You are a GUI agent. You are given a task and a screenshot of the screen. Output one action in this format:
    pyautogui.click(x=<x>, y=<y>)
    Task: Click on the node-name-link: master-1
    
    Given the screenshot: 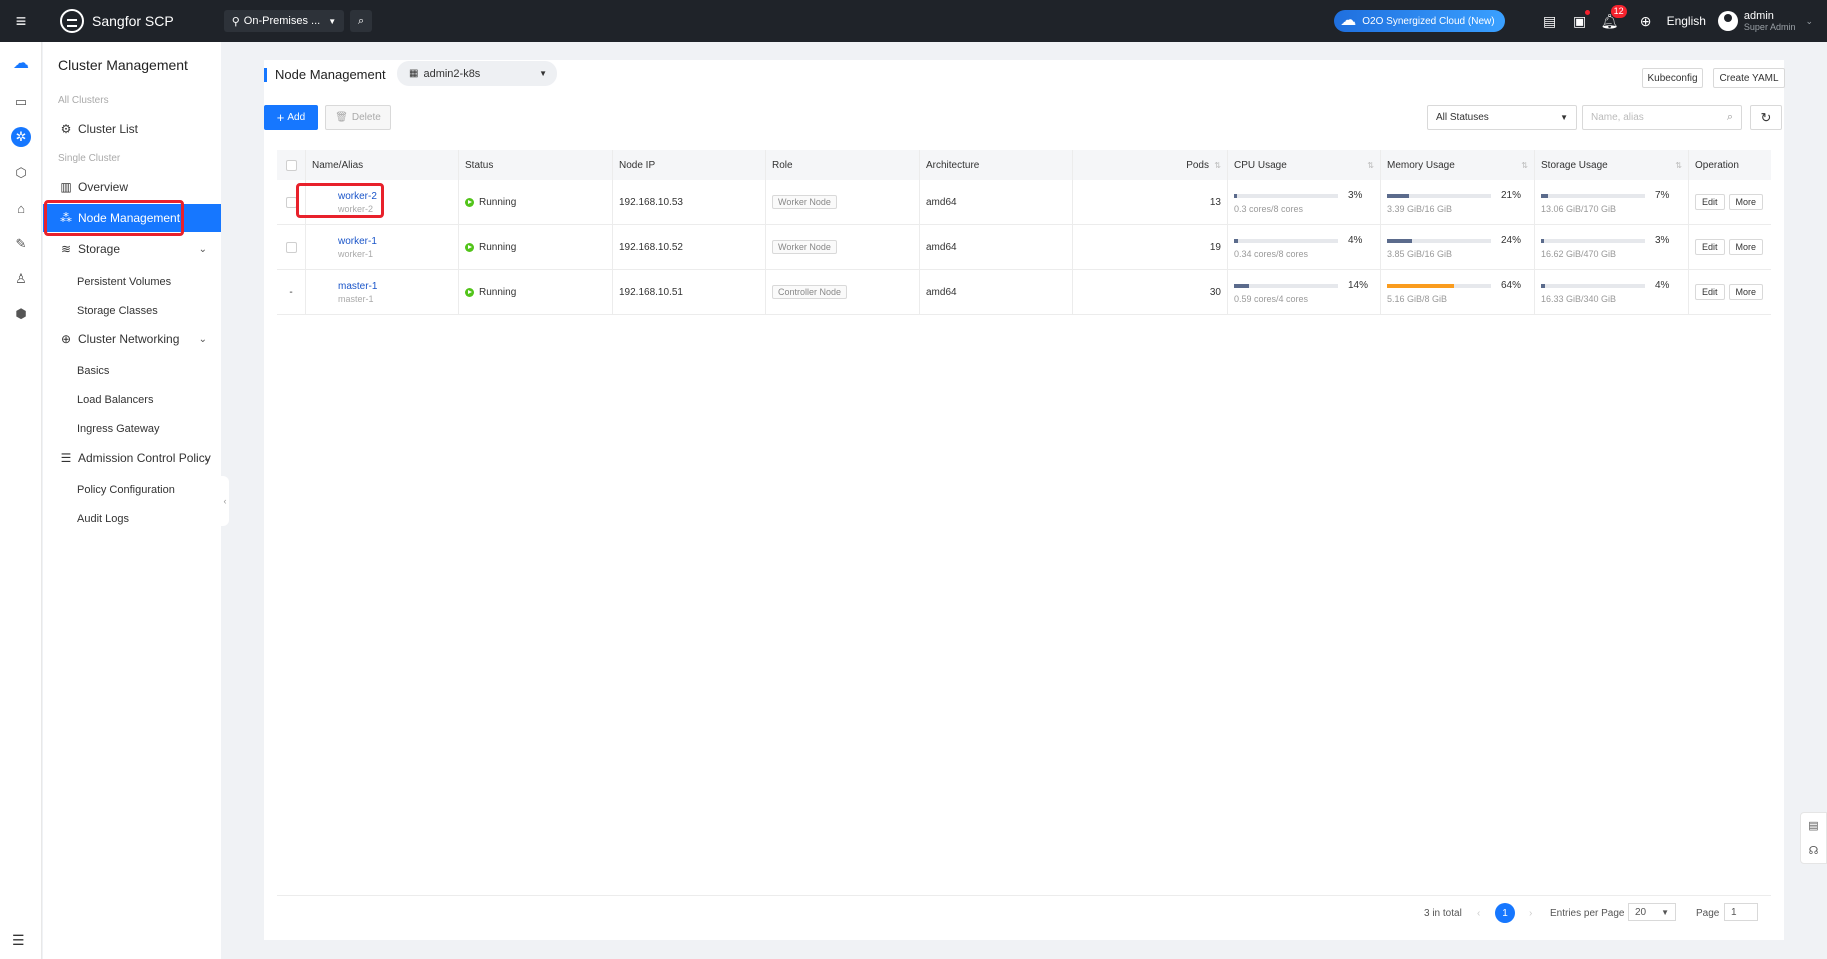 What is the action you would take?
    pyautogui.click(x=357, y=286)
    